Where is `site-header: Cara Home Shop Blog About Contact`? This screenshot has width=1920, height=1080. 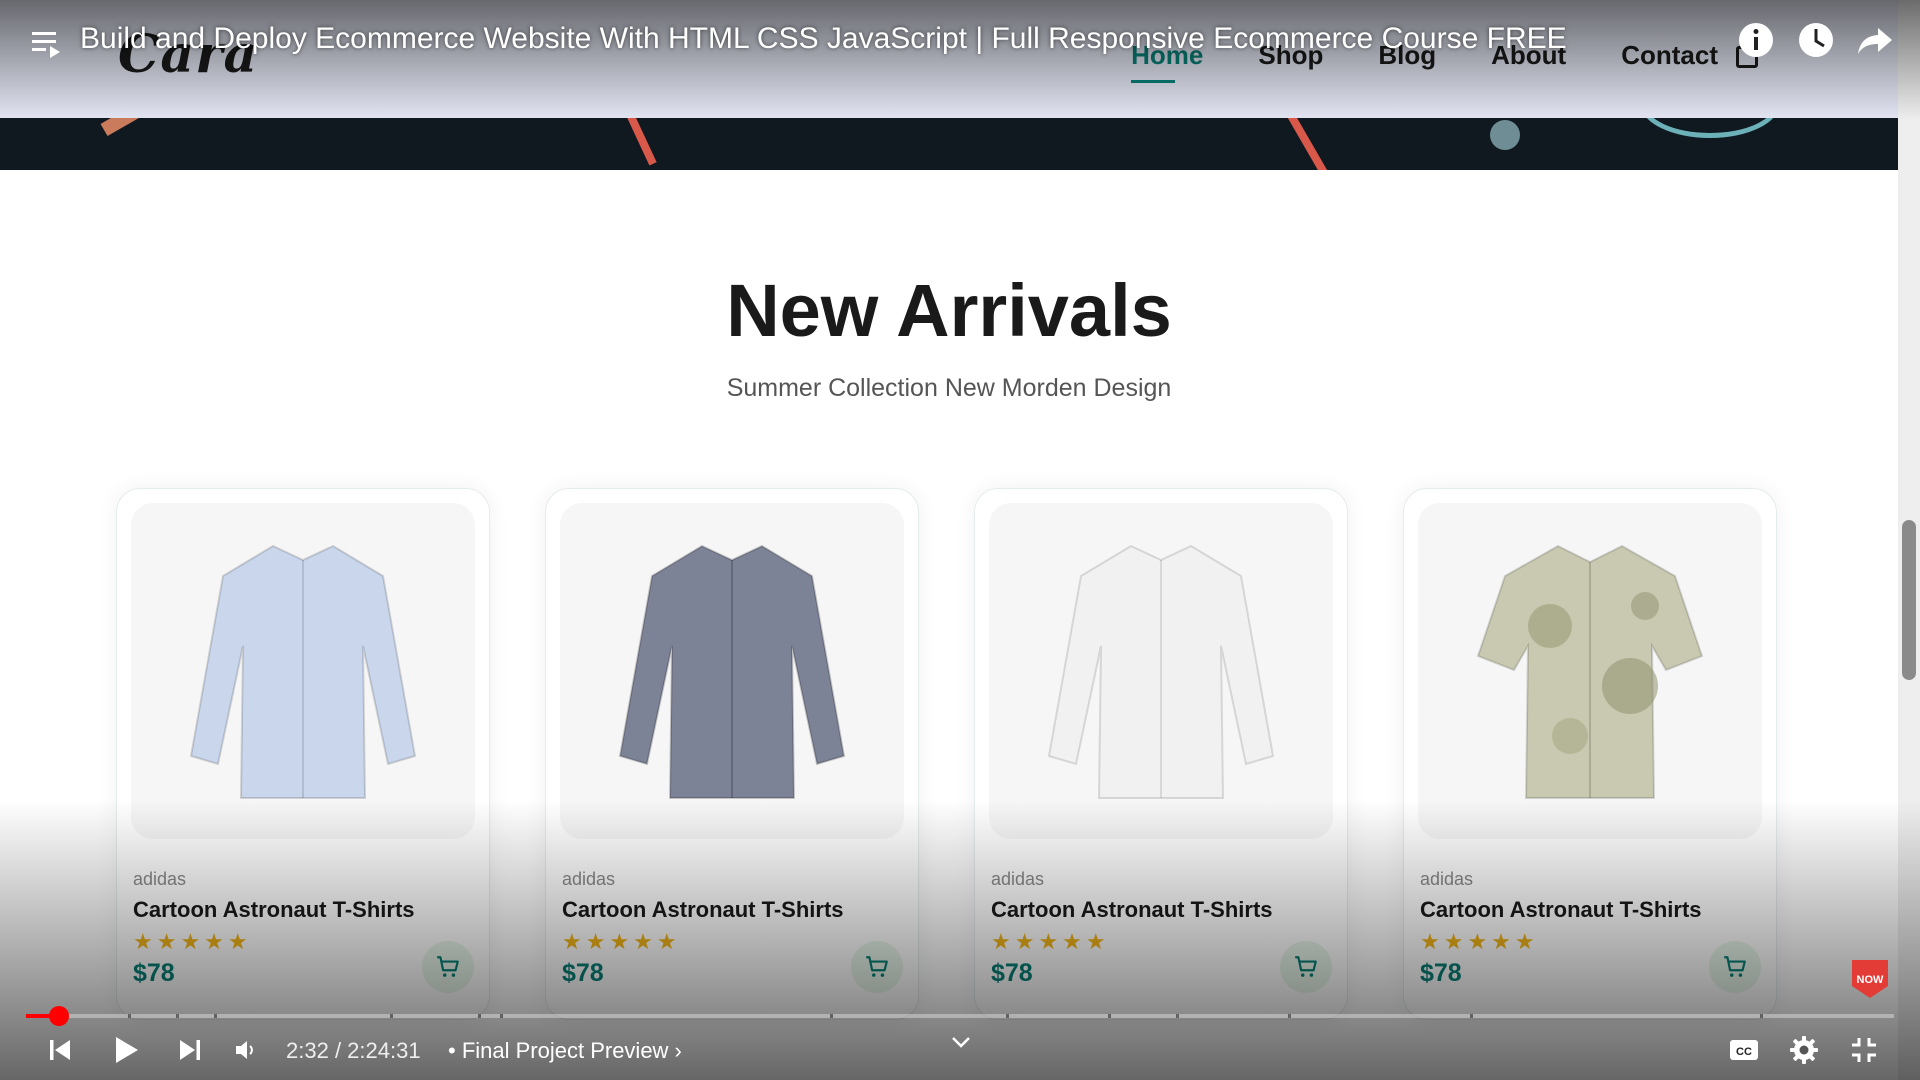
site-header: Cara Home Shop Blog About Contact is located at coordinates (949, 59).